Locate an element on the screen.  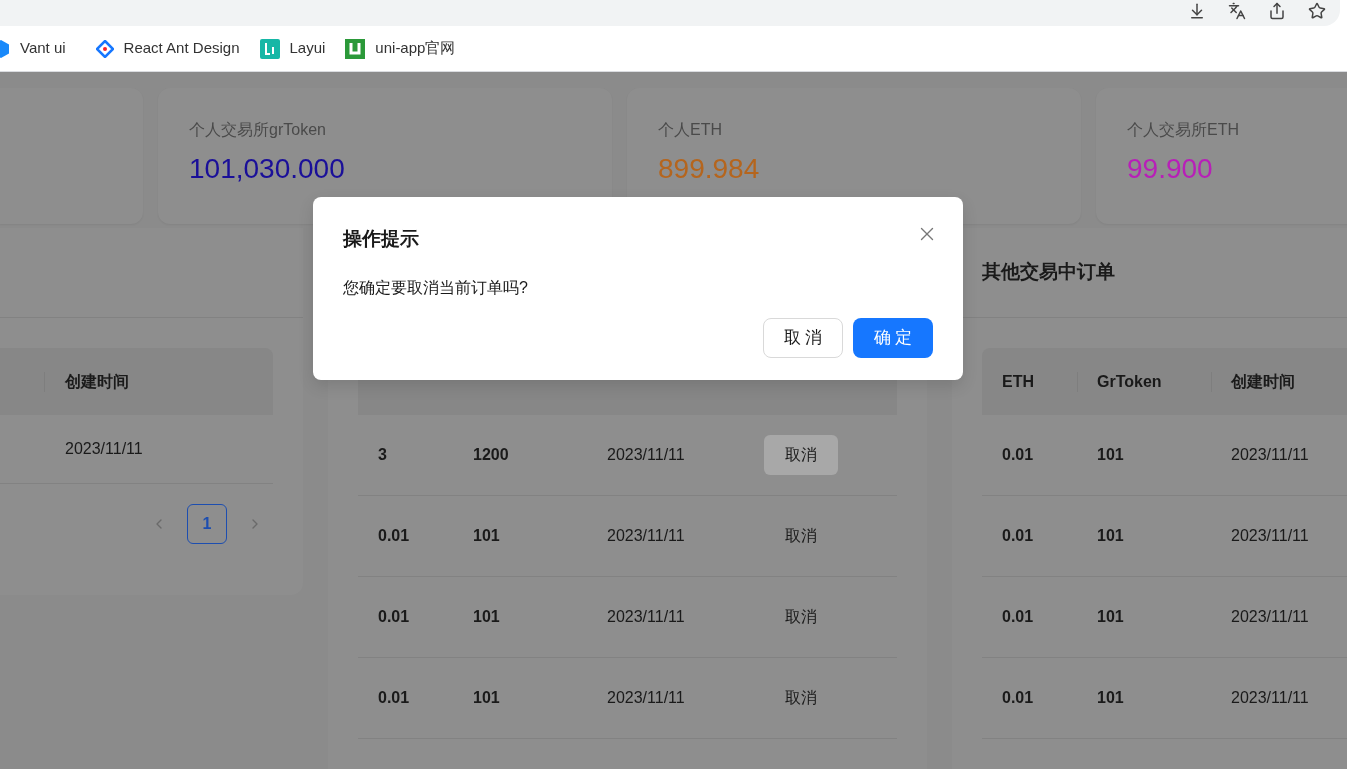
stat-value: 99.900 is located at coordinates (1170, 169).